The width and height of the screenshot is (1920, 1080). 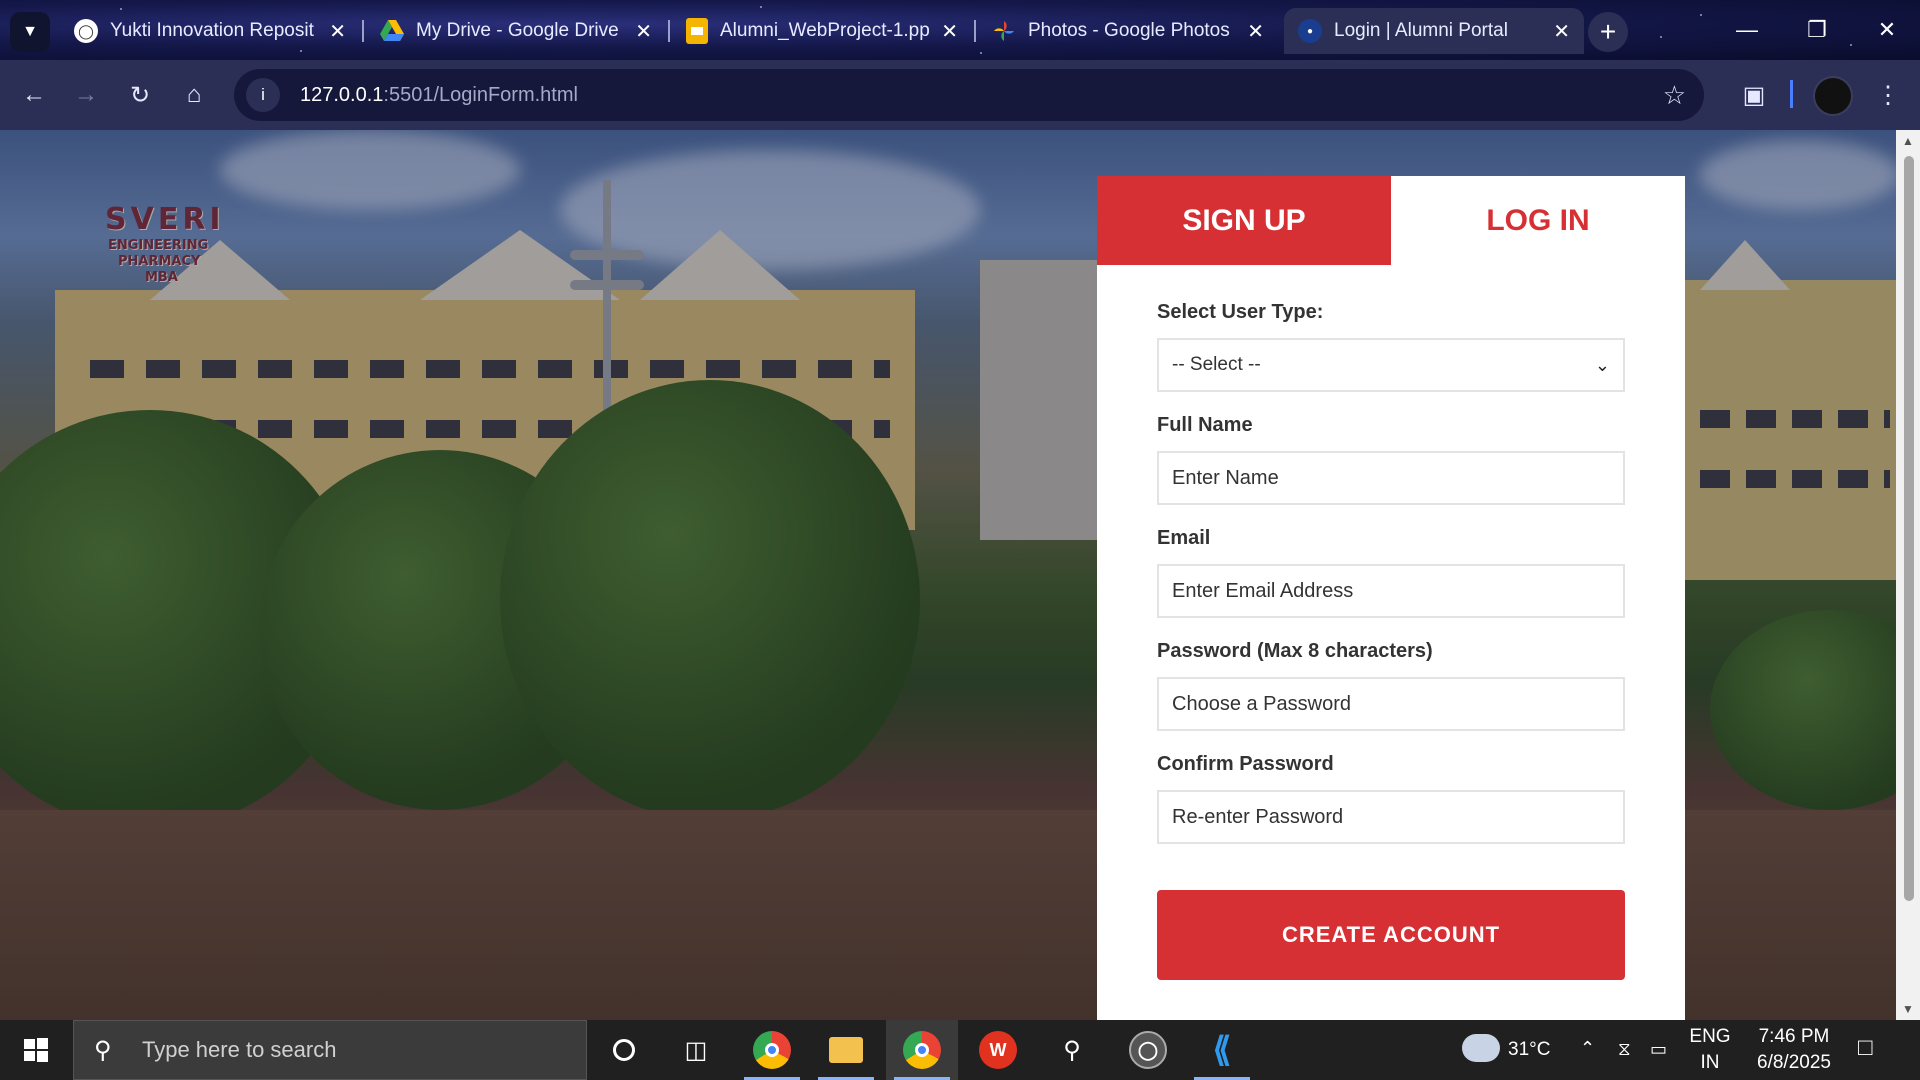 What do you see at coordinates (1602, 364) in the screenshot?
I see `chevron-down-icon: ⌄` at bounding box center [1602, 364].